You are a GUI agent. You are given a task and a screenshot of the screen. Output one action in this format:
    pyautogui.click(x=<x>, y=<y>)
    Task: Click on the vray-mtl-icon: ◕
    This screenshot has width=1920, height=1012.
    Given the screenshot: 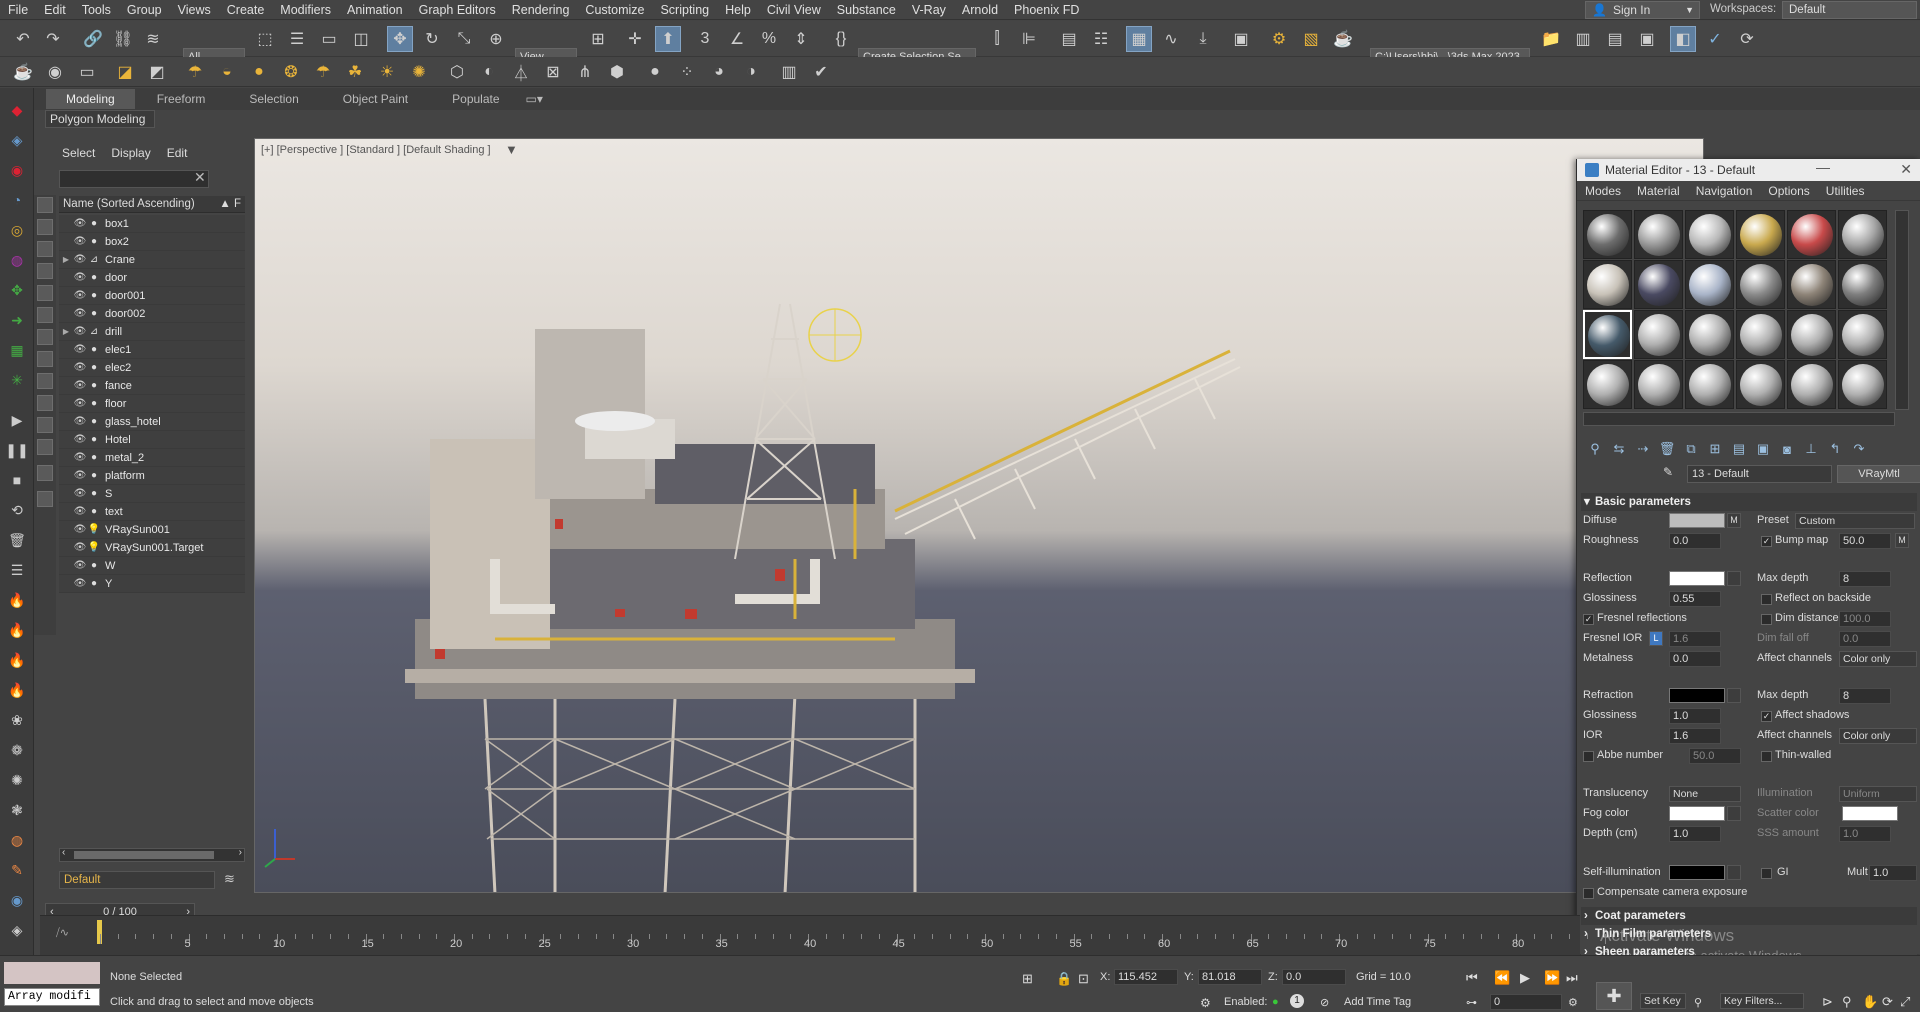 What is the action you would take?
    pyautogui.click(x=719, y=72)
    